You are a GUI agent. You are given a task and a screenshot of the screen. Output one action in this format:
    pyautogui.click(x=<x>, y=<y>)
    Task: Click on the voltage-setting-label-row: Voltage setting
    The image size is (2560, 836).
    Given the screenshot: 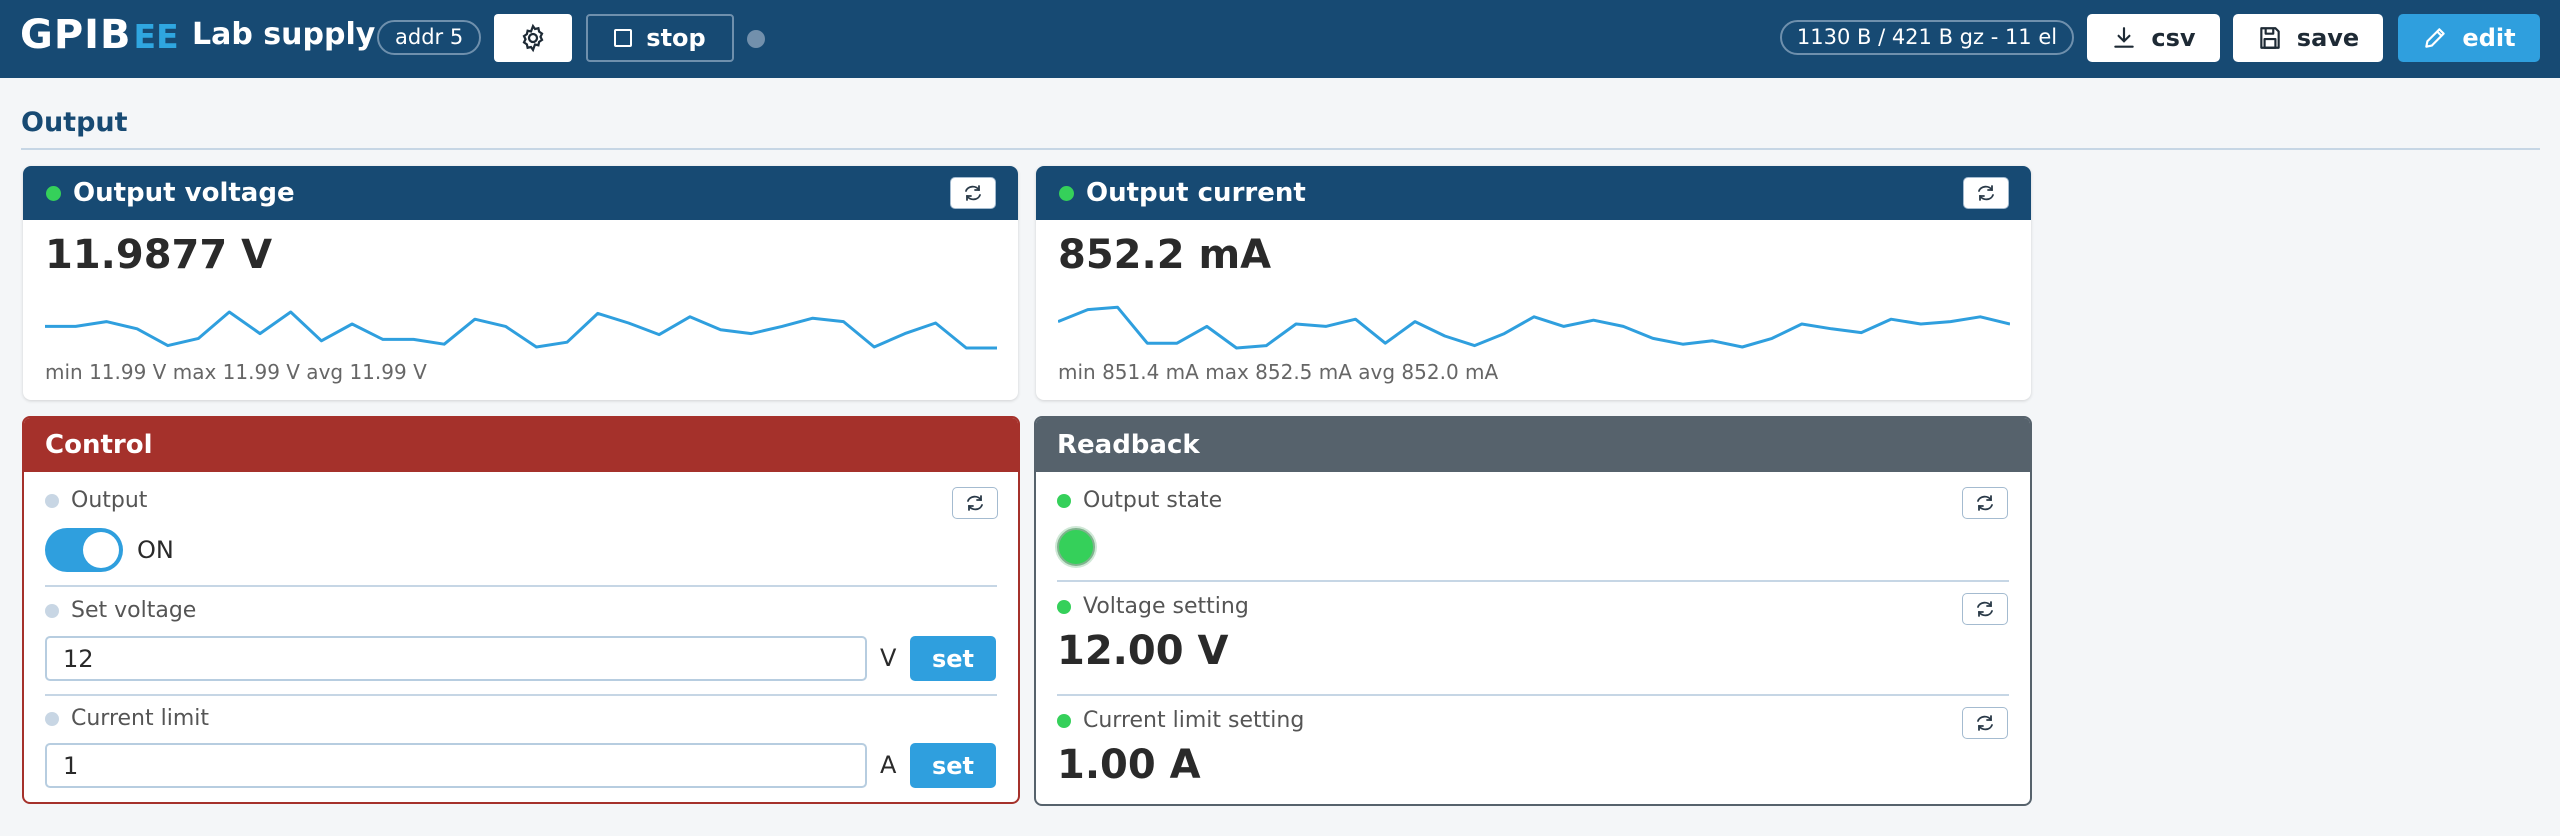 What is the action you would take?
    pyautogui.click(x=1153, y=606)
    